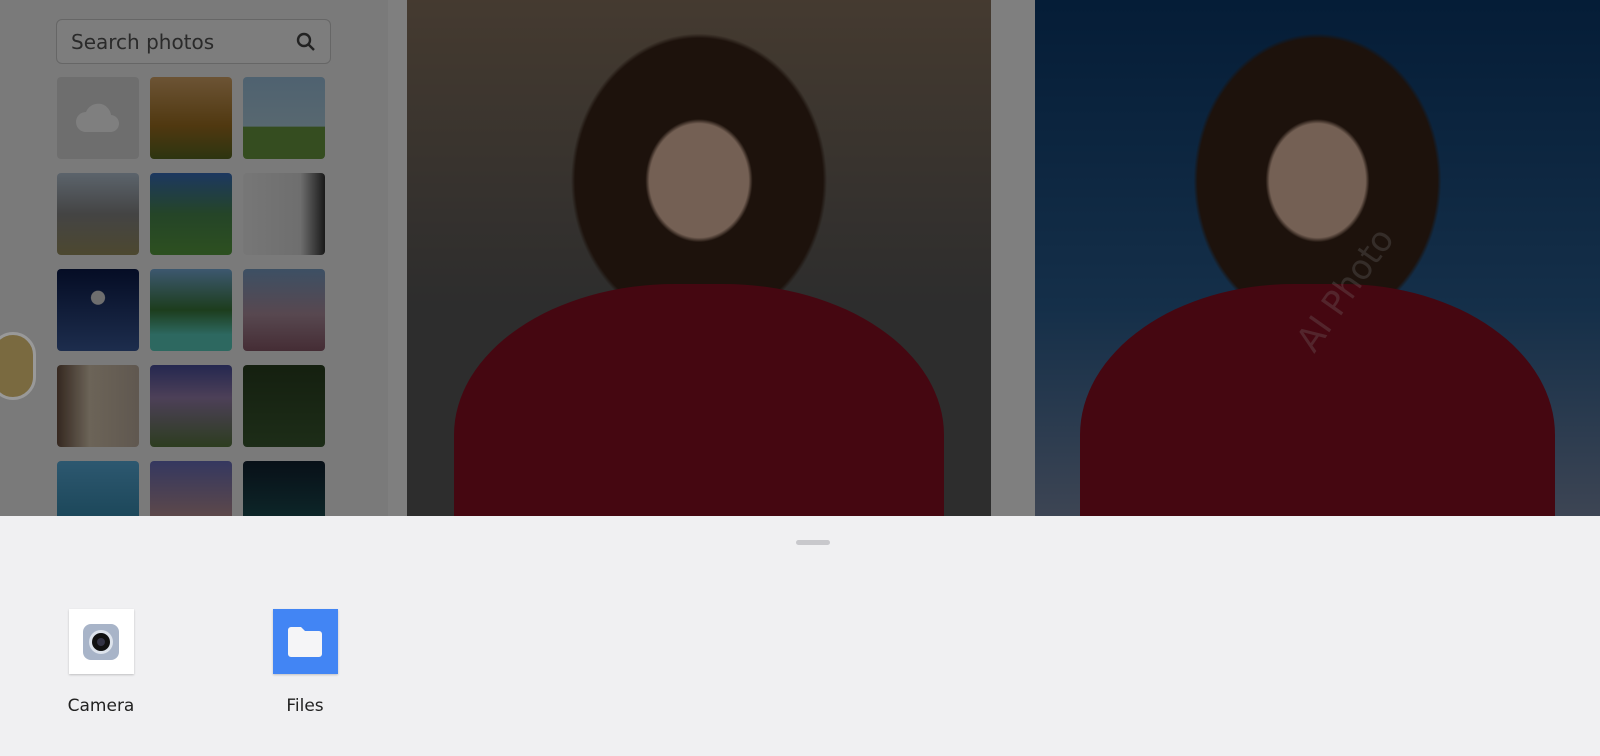 Image resolution: width=1600 pixels, height=756 pixels. Describe the element at coordinates (305, 641) in the screenshot. I see `folder-icon` at that location.